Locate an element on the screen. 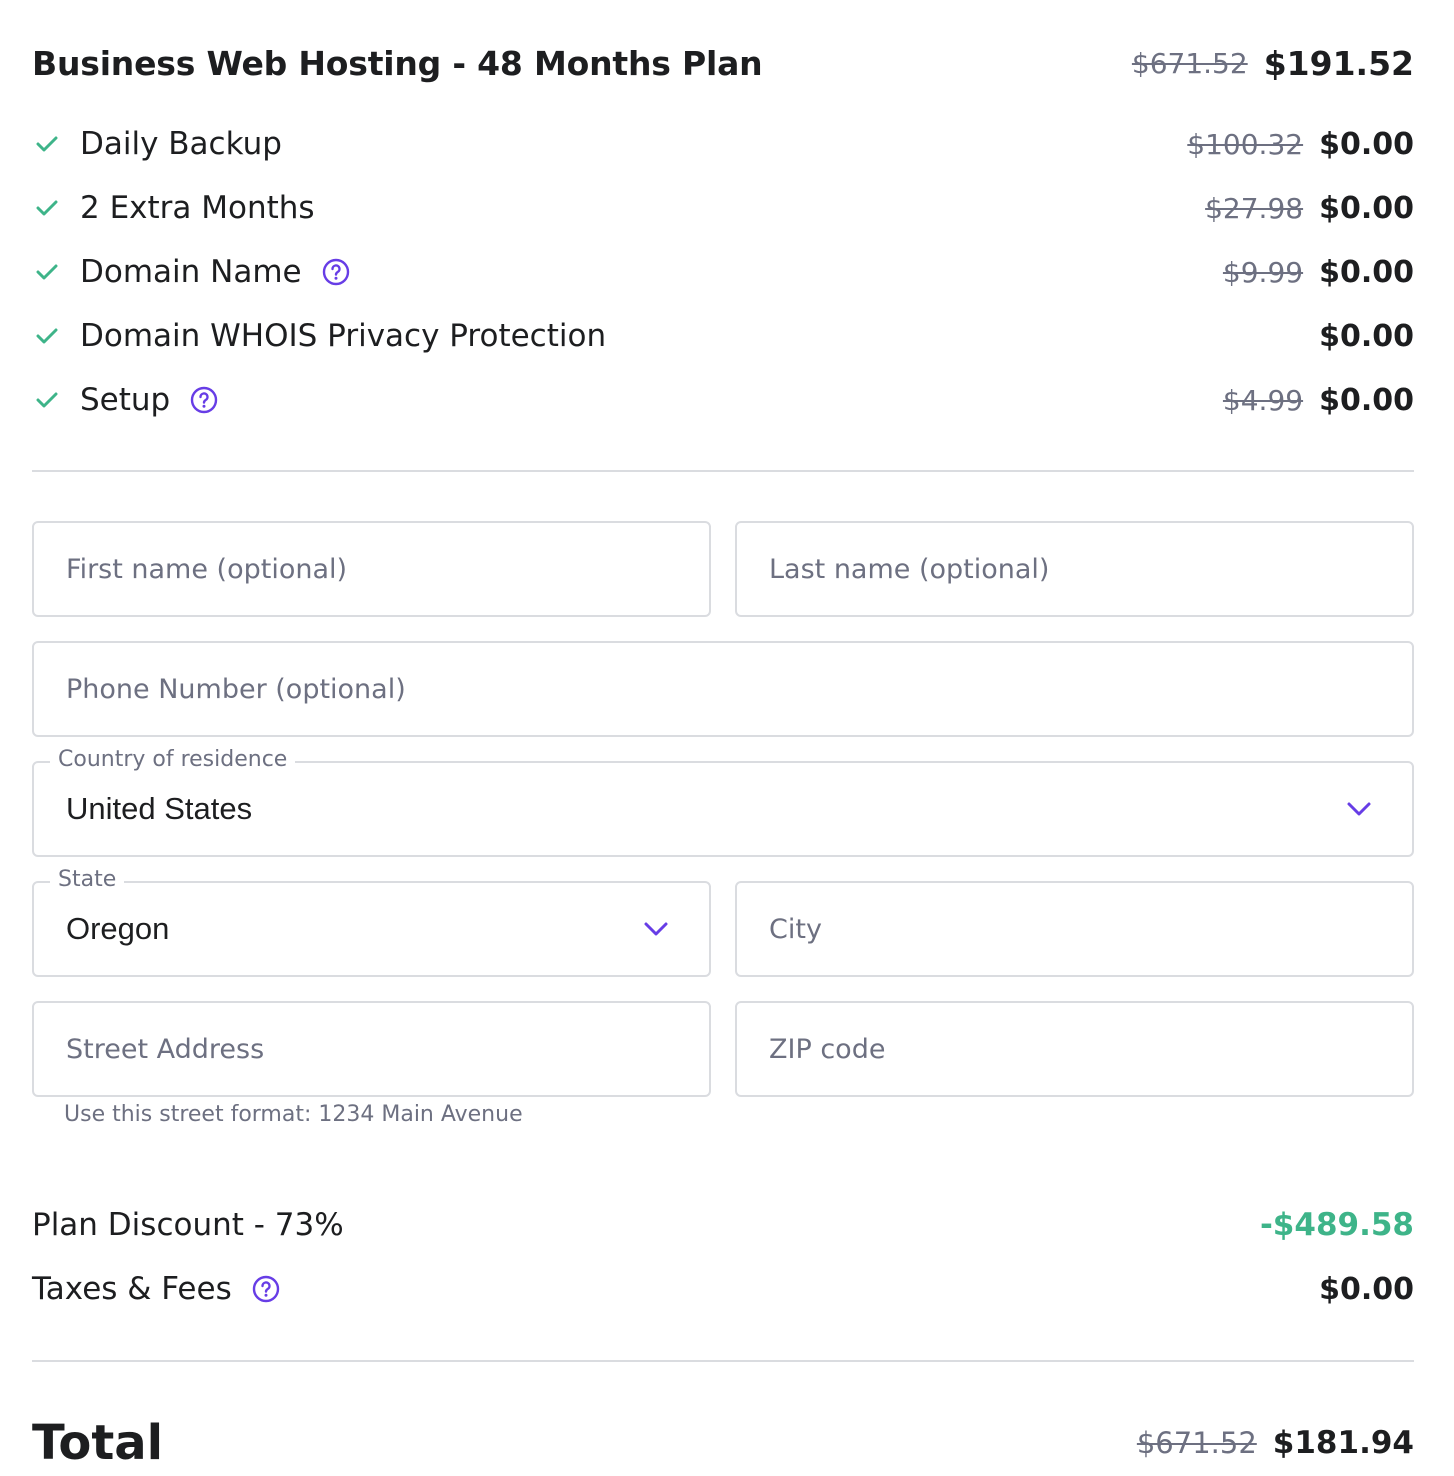 The width and height of the screenshot is (1454, 1476). zip-code-input is located at coordinates (1074, 1049).